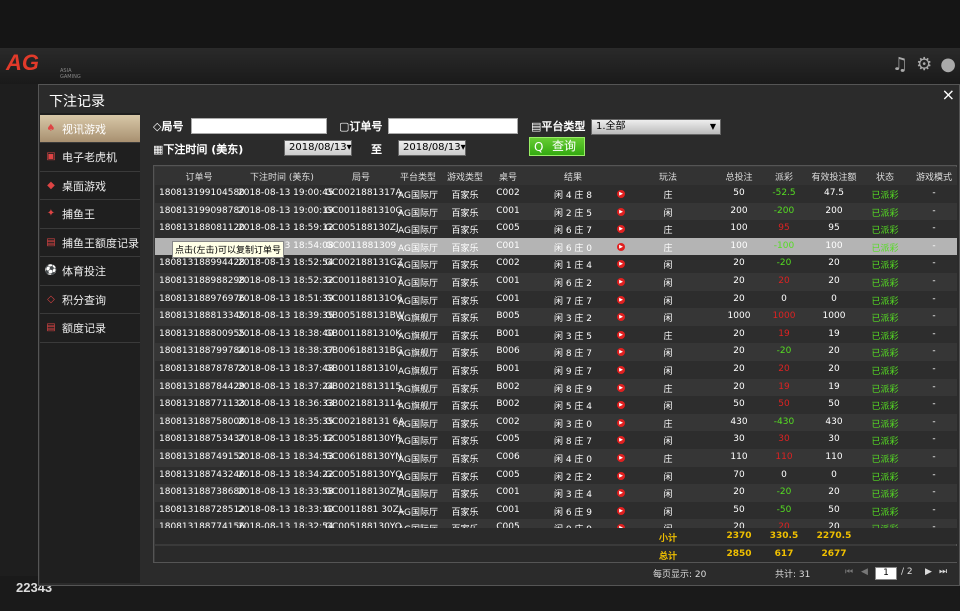 The height and width of the screenshot is (611, 960). Describe the element at coordinates (656, 127) in the screenshot. I see `platform-select: 1.全部 ▼` at that location.